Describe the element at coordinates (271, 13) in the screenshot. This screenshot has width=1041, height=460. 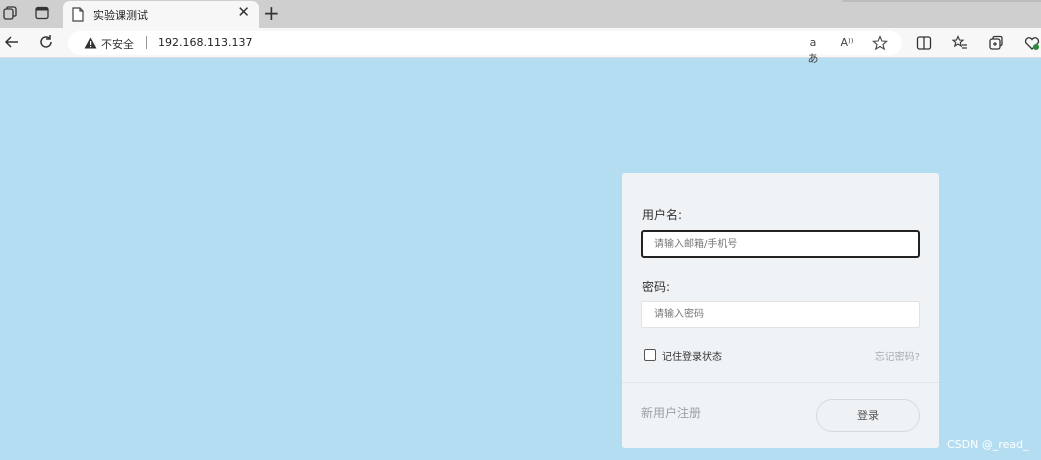
I see `new-tab-button: +` at that location.